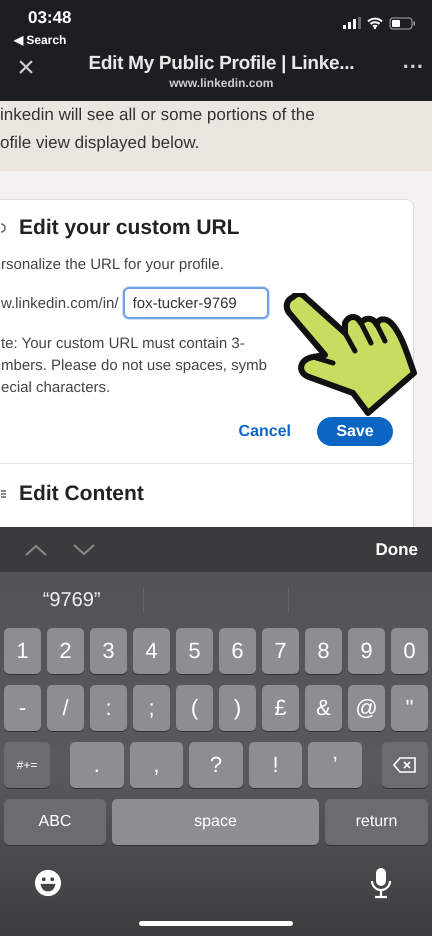  Describe the element at coordinates (129, 228) in the screenshot. I see `section-title: Edit your custom URL` at that location.